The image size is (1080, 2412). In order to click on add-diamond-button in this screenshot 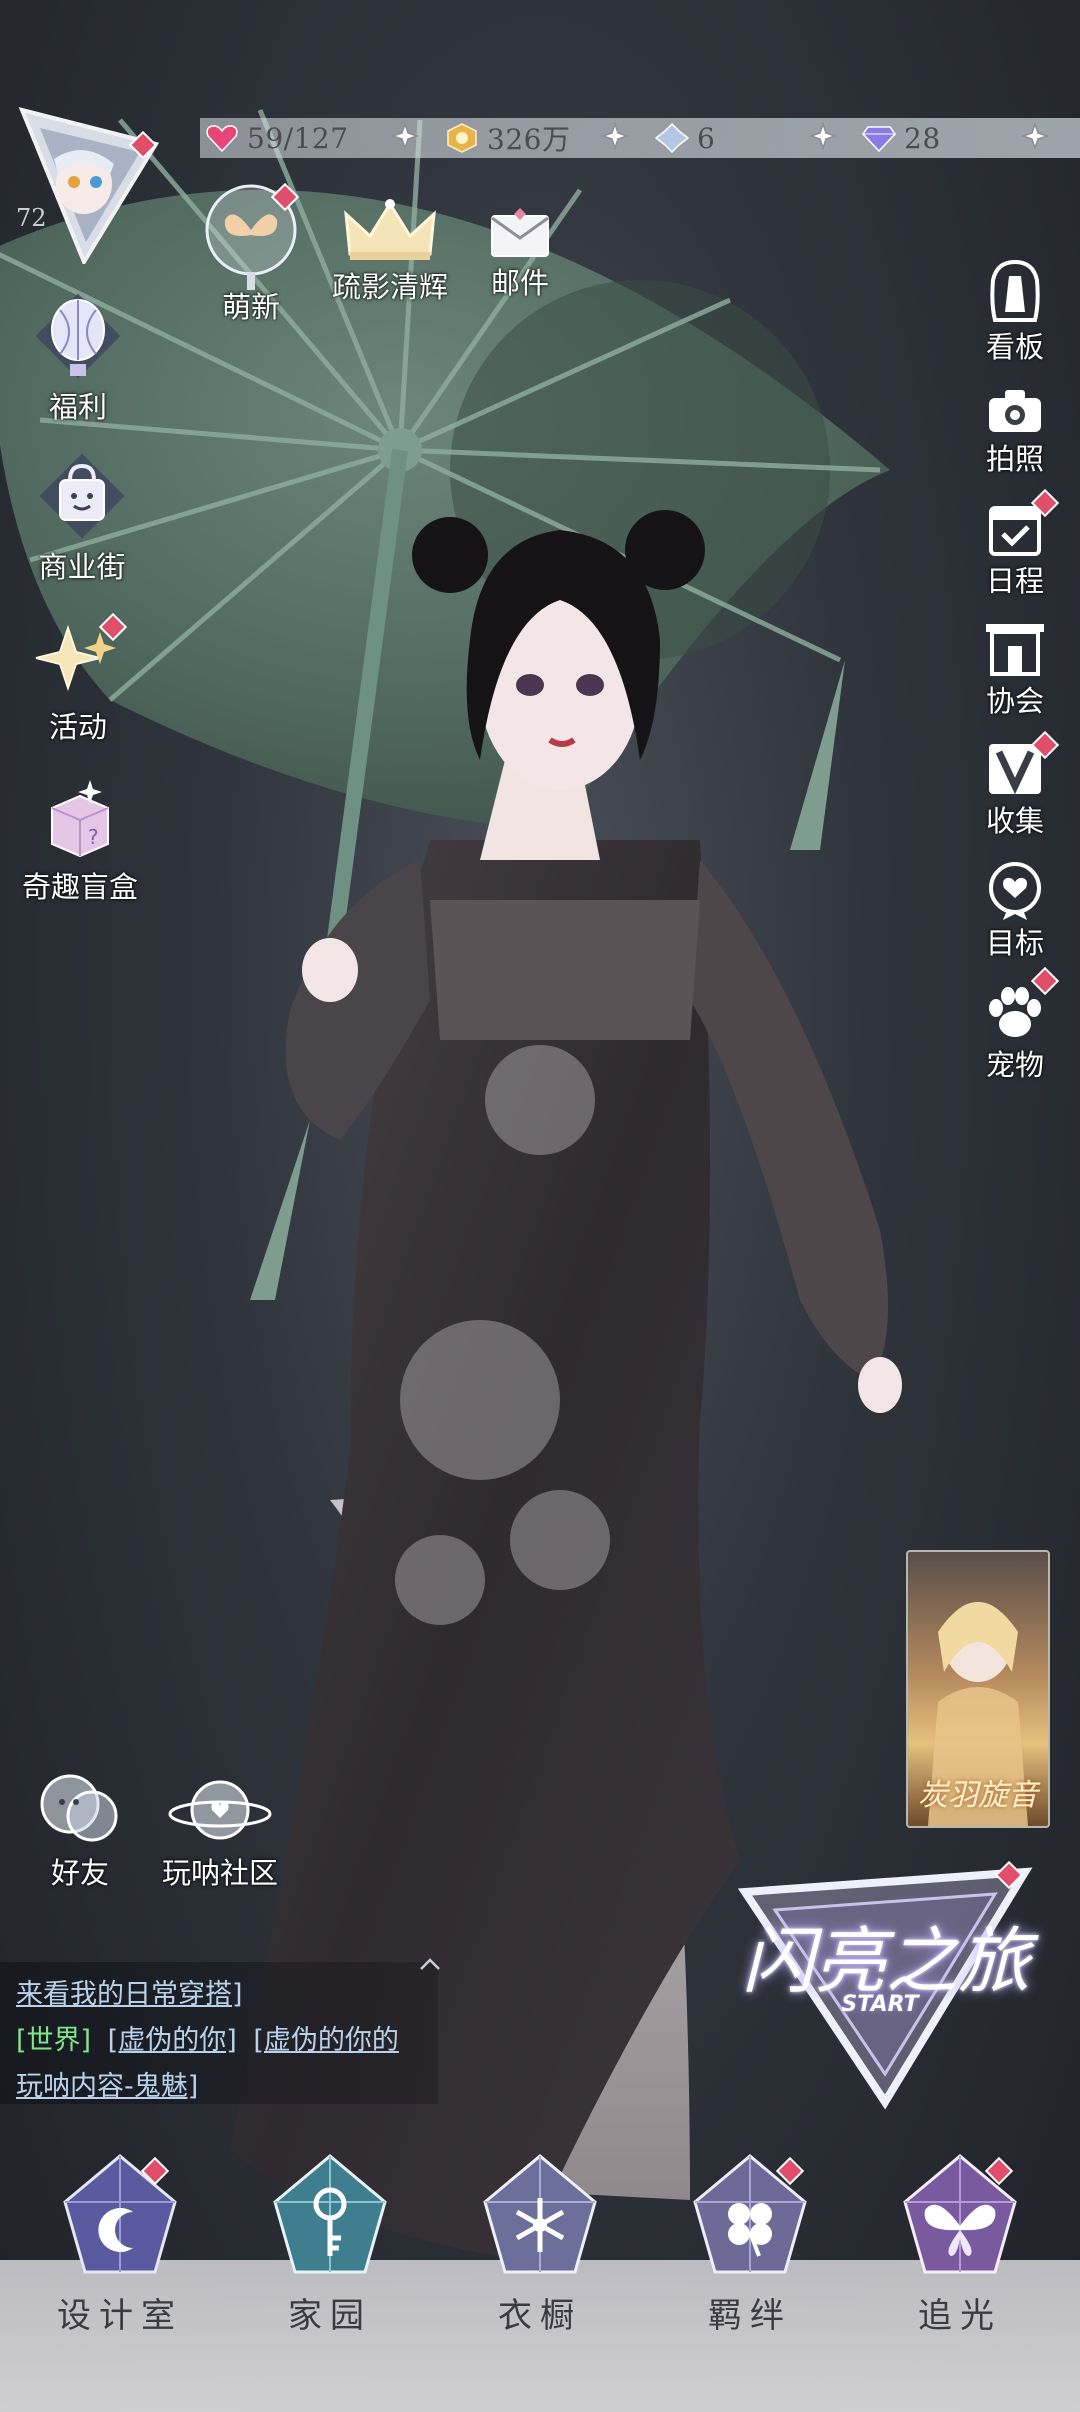, I will do `click(1035, 136)`.